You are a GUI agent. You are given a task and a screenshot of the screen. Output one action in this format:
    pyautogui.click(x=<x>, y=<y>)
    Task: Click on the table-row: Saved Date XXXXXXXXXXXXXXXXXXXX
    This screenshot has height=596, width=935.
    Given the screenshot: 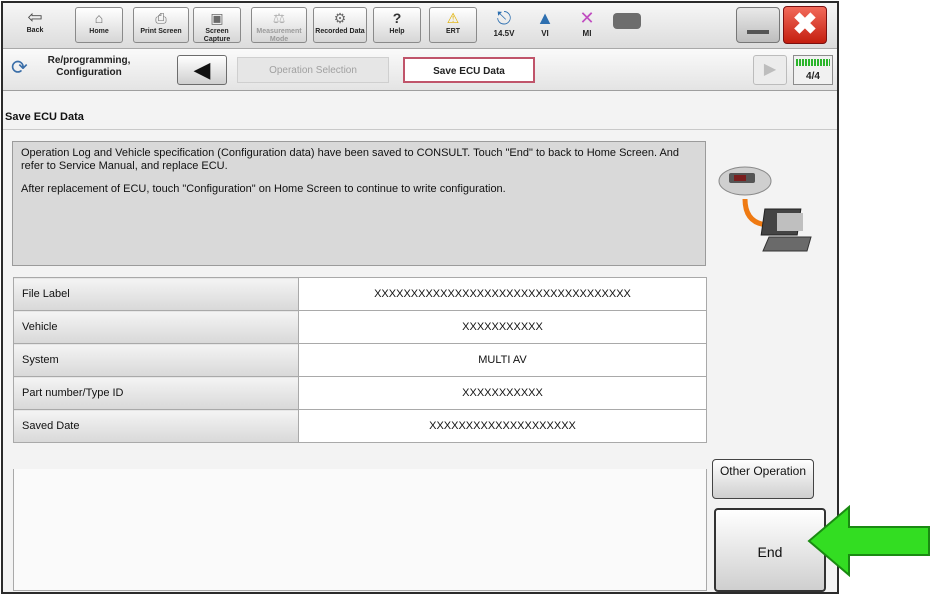 What is the action you would take?
    pyautogui.click(x=360, y=426)
    